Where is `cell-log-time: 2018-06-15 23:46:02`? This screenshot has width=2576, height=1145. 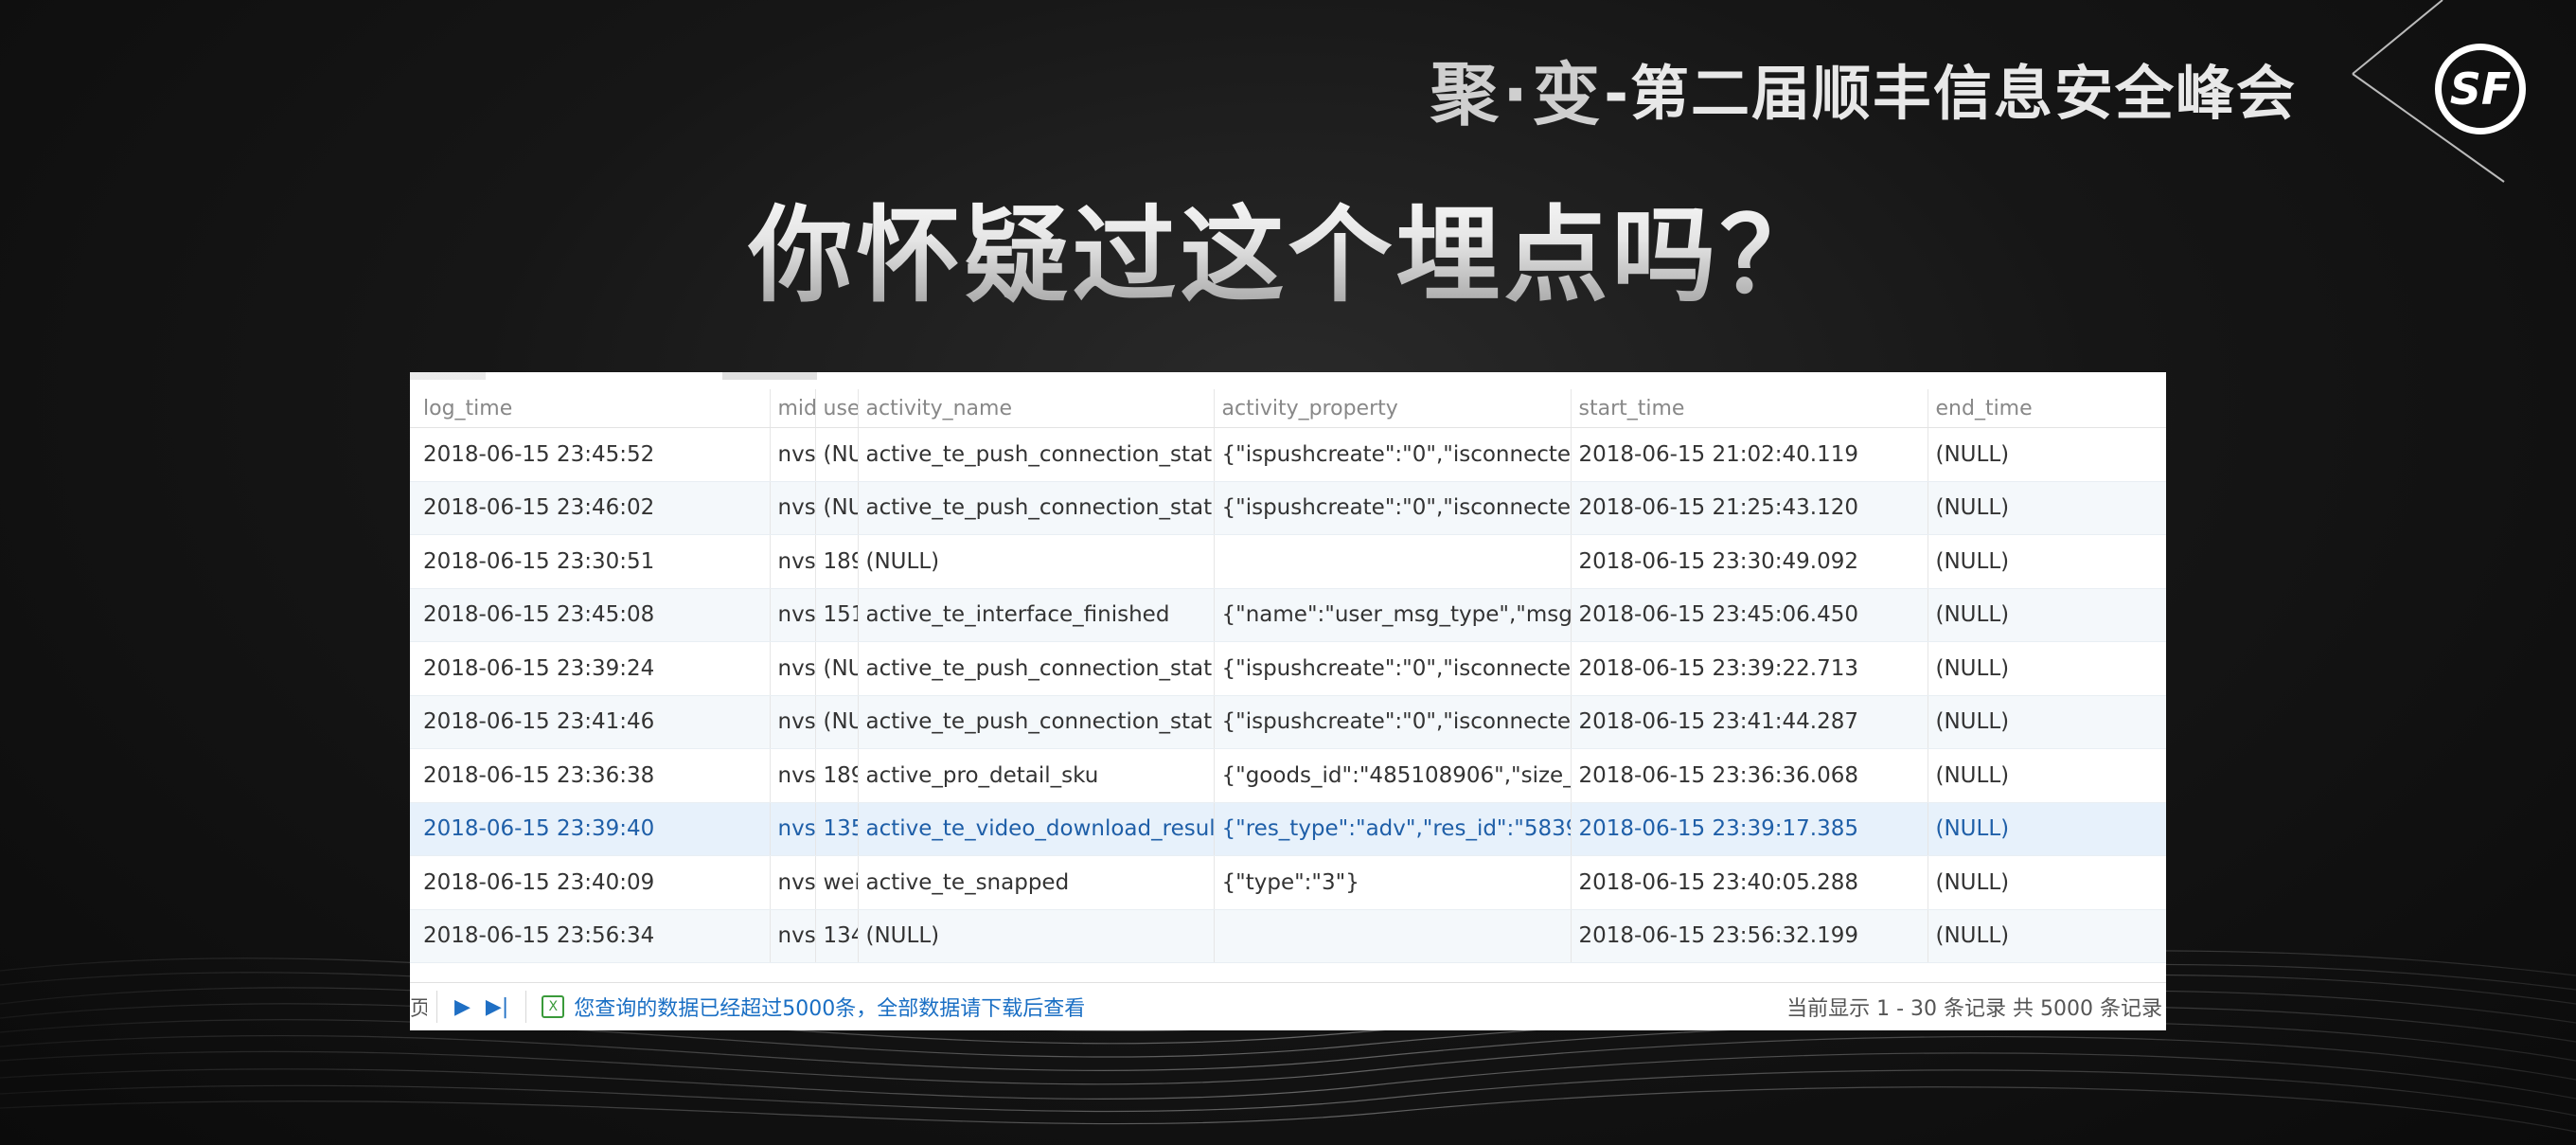 cell-log-time: 2018-06-15 23:46:02 is located at coordinates (591, 508).